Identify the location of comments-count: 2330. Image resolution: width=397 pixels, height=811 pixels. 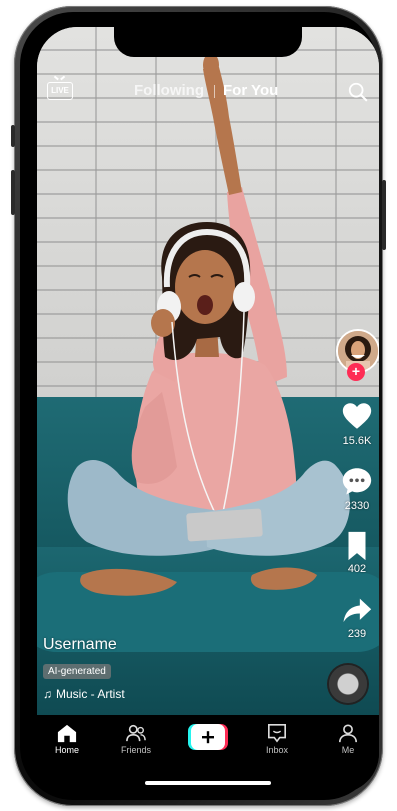
(357, 506).